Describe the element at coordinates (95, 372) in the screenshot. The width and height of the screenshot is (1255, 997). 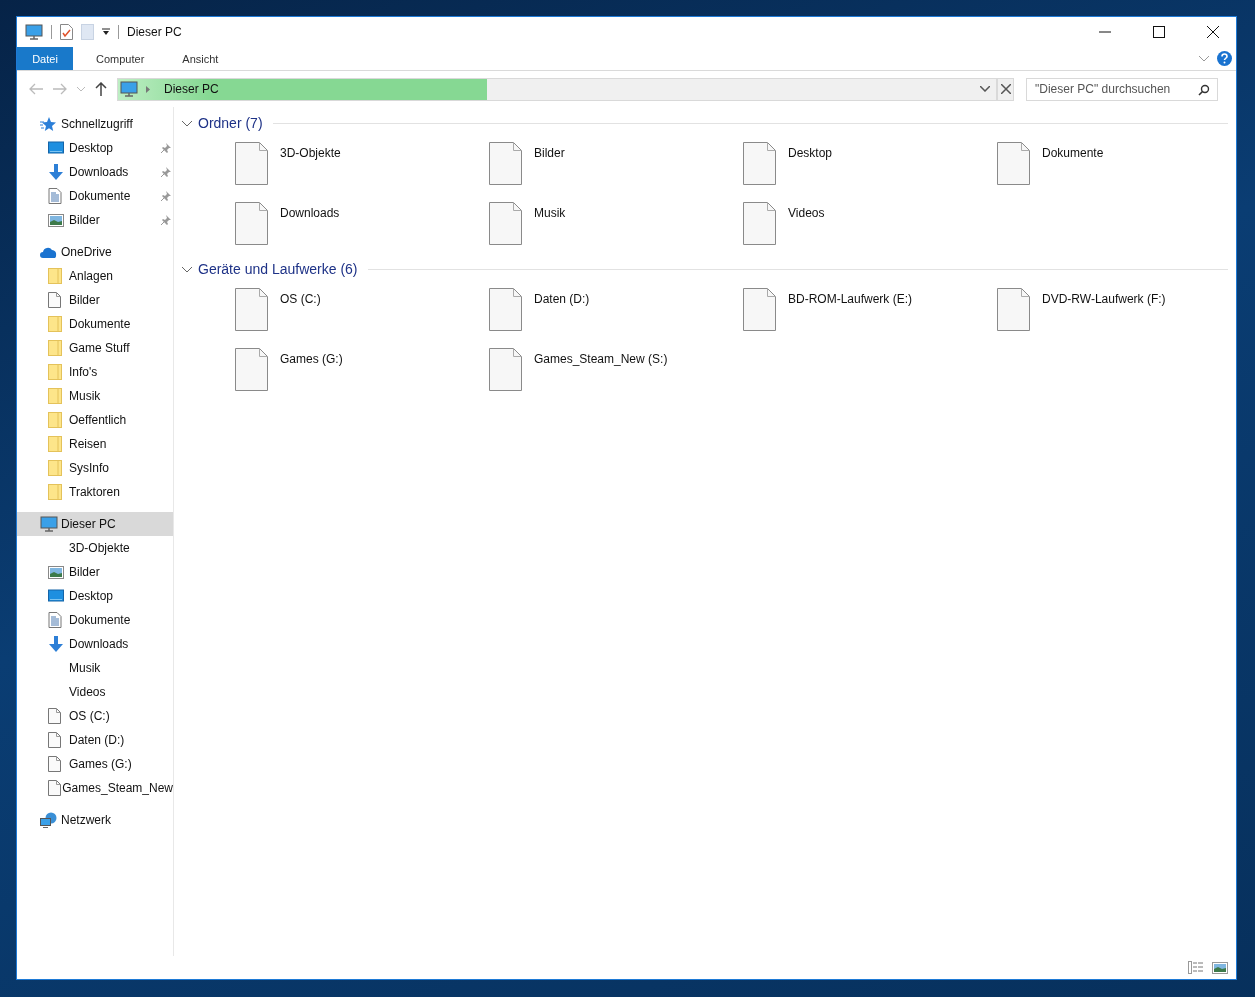
I see `sidebar-item: Info's` at that location.